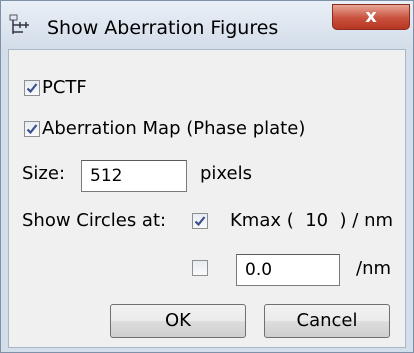 Image resolution: width=414 pixels, height=353 pixels. I want to click on ok-button: OK, so click(178, 321).